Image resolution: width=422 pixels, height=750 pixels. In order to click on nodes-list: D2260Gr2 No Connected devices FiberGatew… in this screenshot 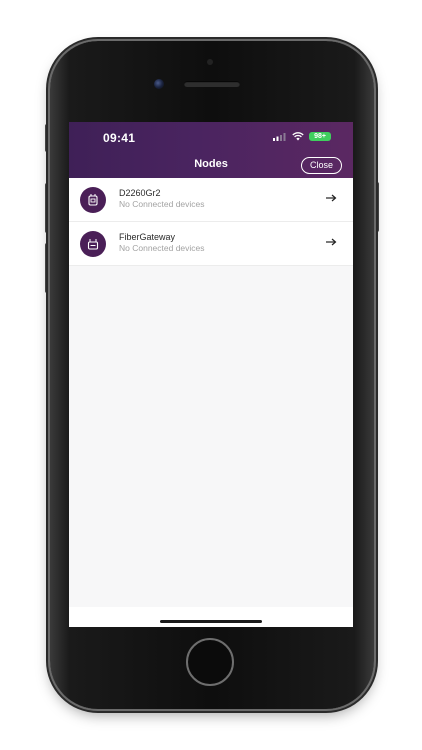, I will do `click(211, 222)`.